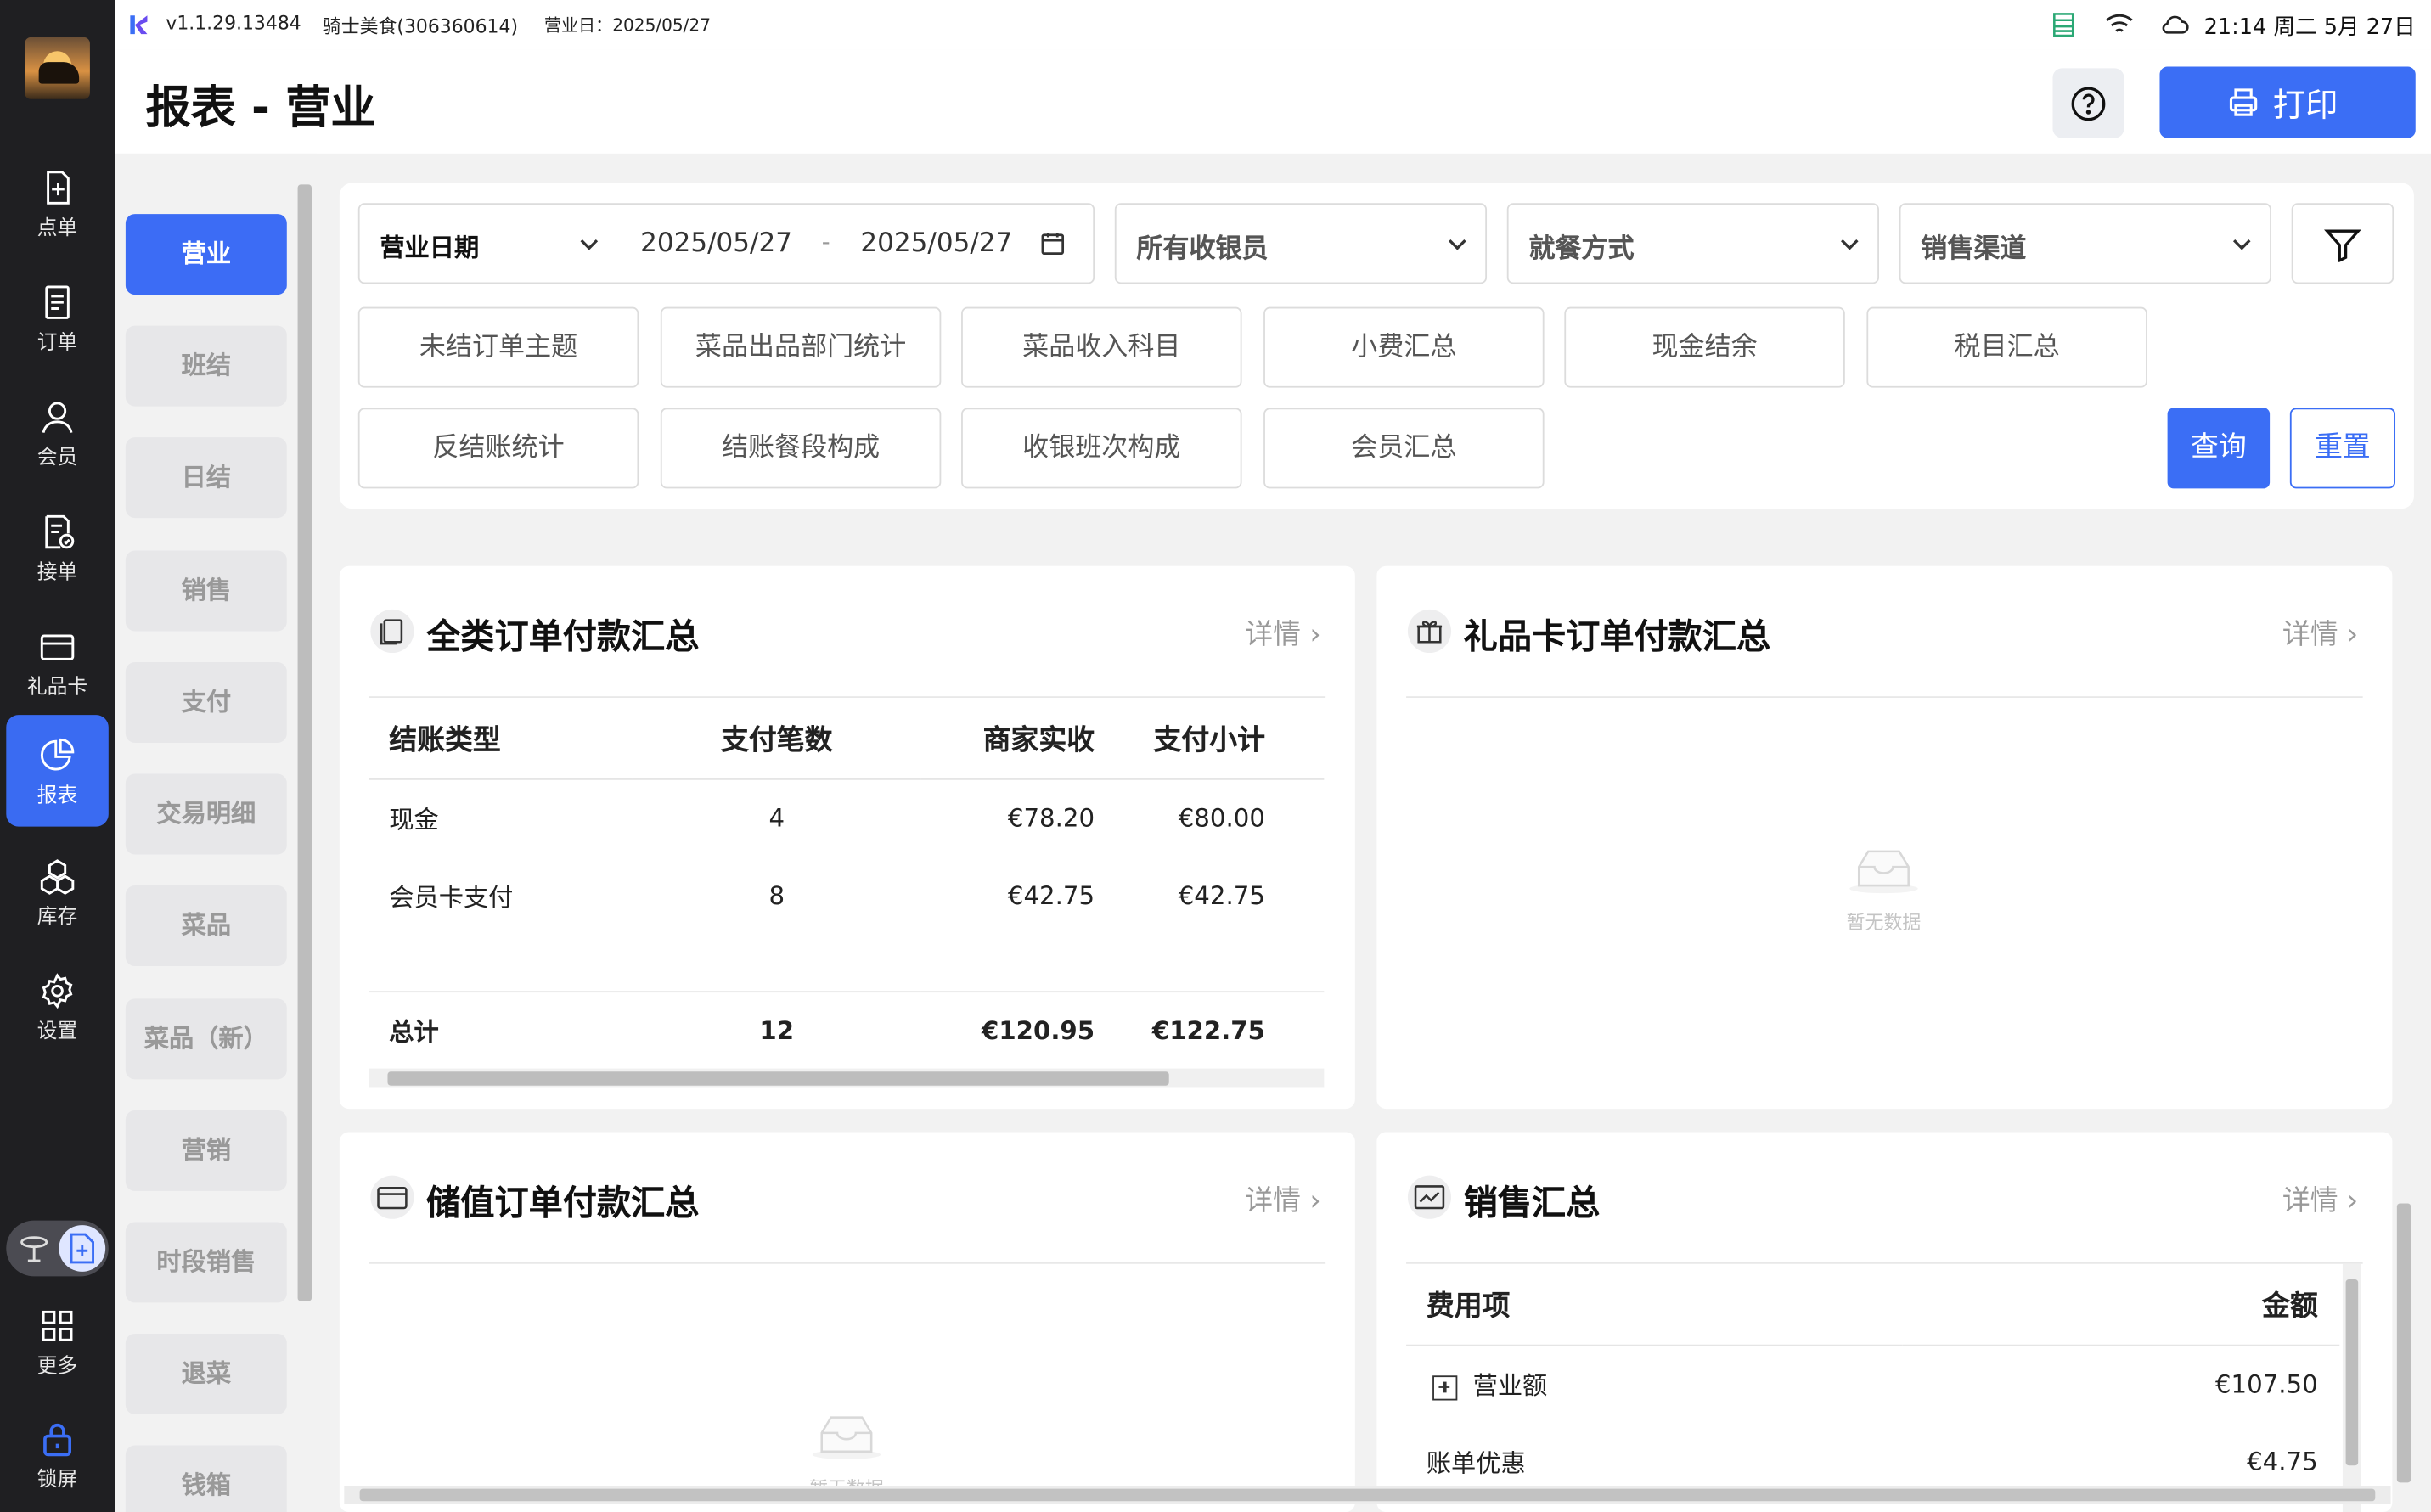 This screenshot has height=1512, width=2431. Describe the element at coordinates (57, 1248) in the screenshot. I see `mode-toggle` at that location.